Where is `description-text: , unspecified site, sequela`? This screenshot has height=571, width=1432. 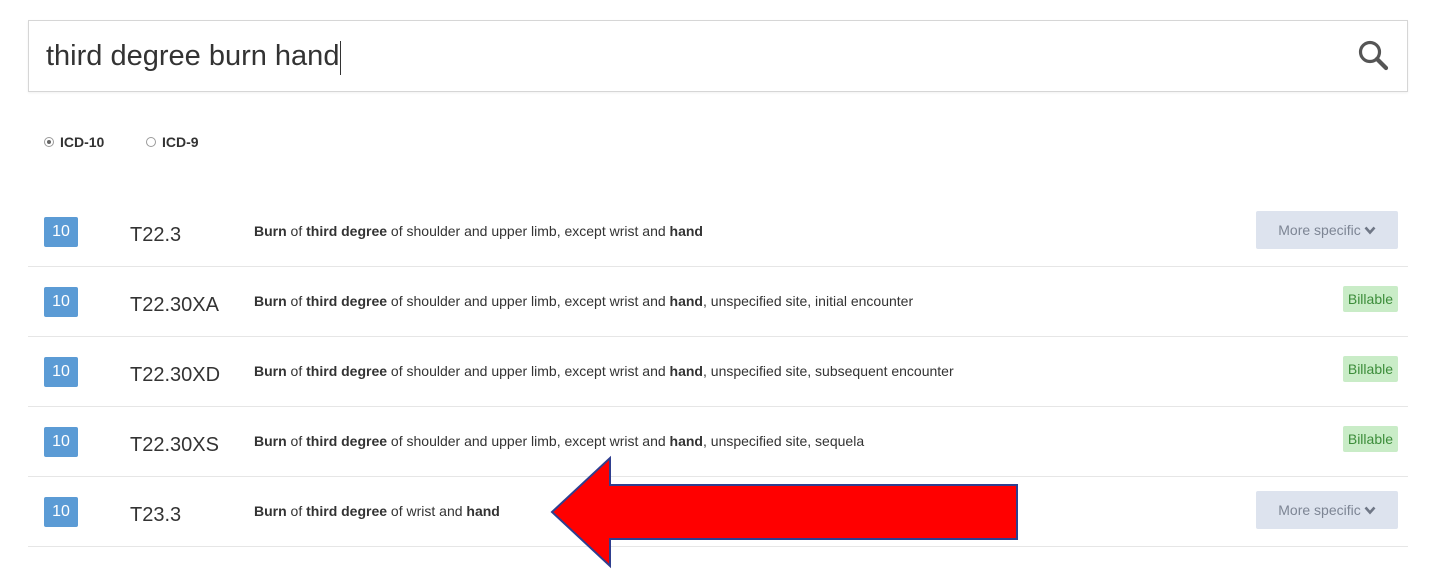 description-text: , unspecified site, sequela is located at coordinates (784, 441).